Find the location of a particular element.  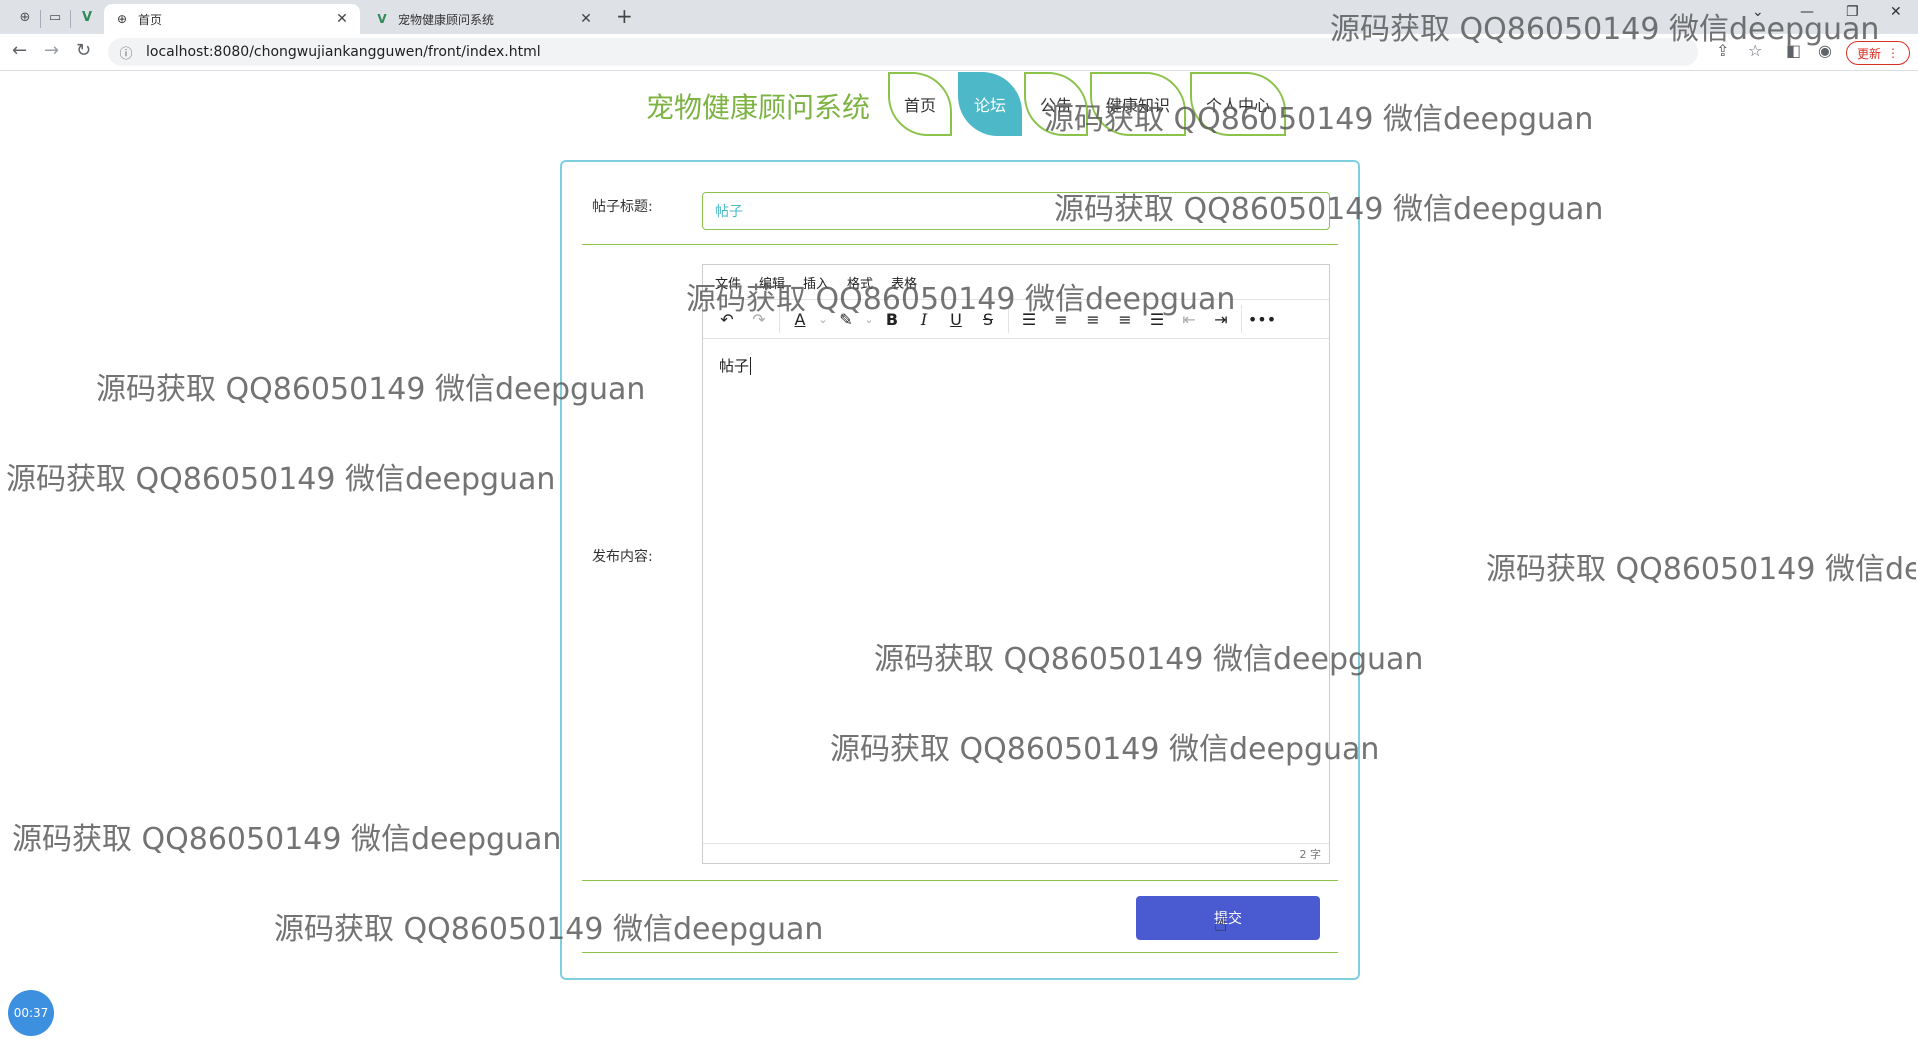

bold-icon: B is located at coordinates (892, 319).